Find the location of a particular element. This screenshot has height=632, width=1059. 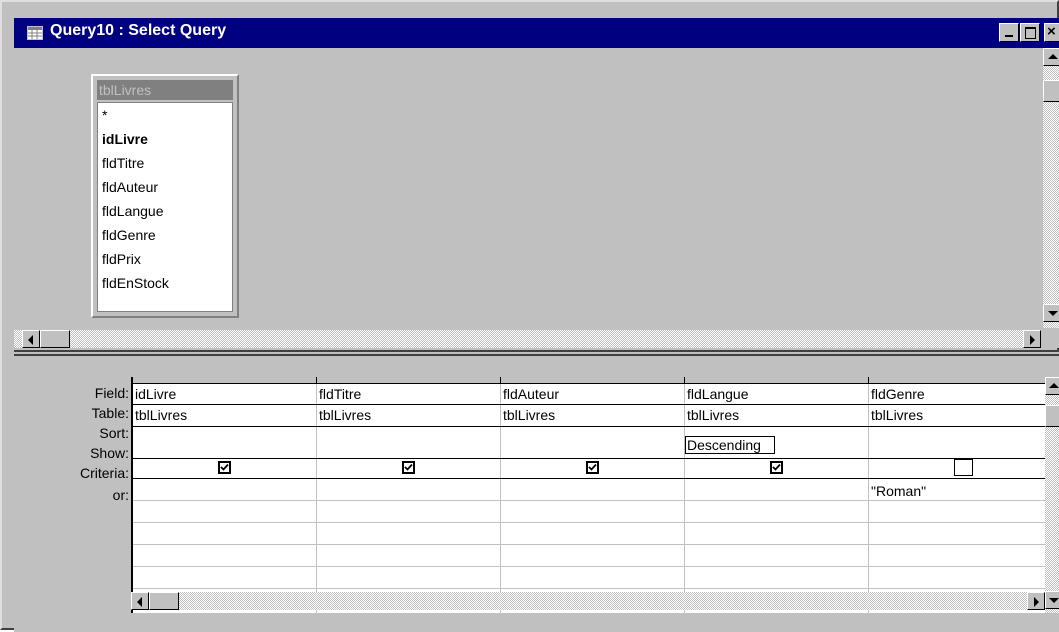

upper-horizontal-scrollbar is located at coordinates (527, 339).